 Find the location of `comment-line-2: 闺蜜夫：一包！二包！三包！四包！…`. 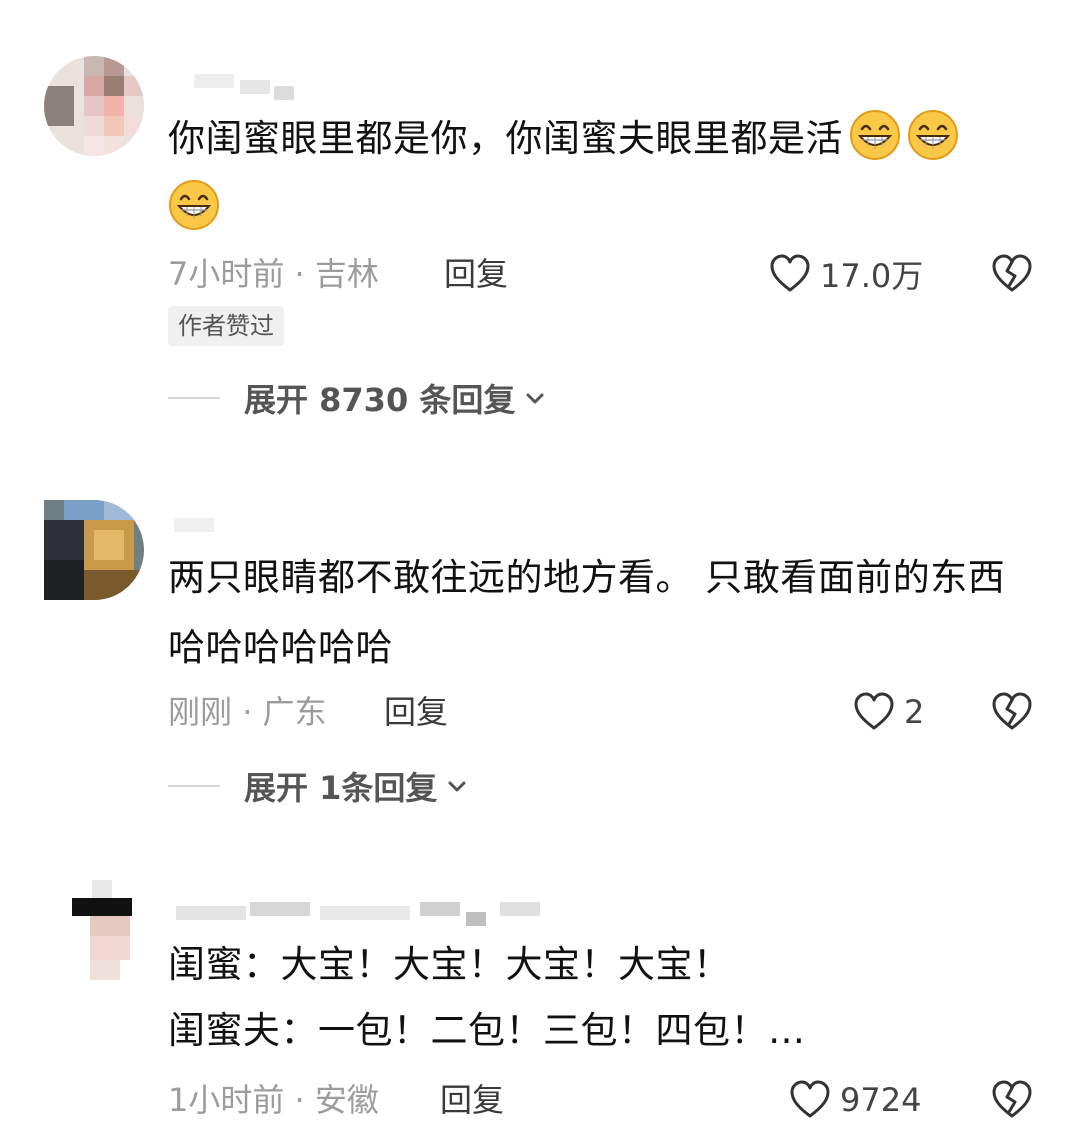

comment-line-2: 闺蜜夫：一包！二包！三包！四包！… is located at coordinates (487, 1030).